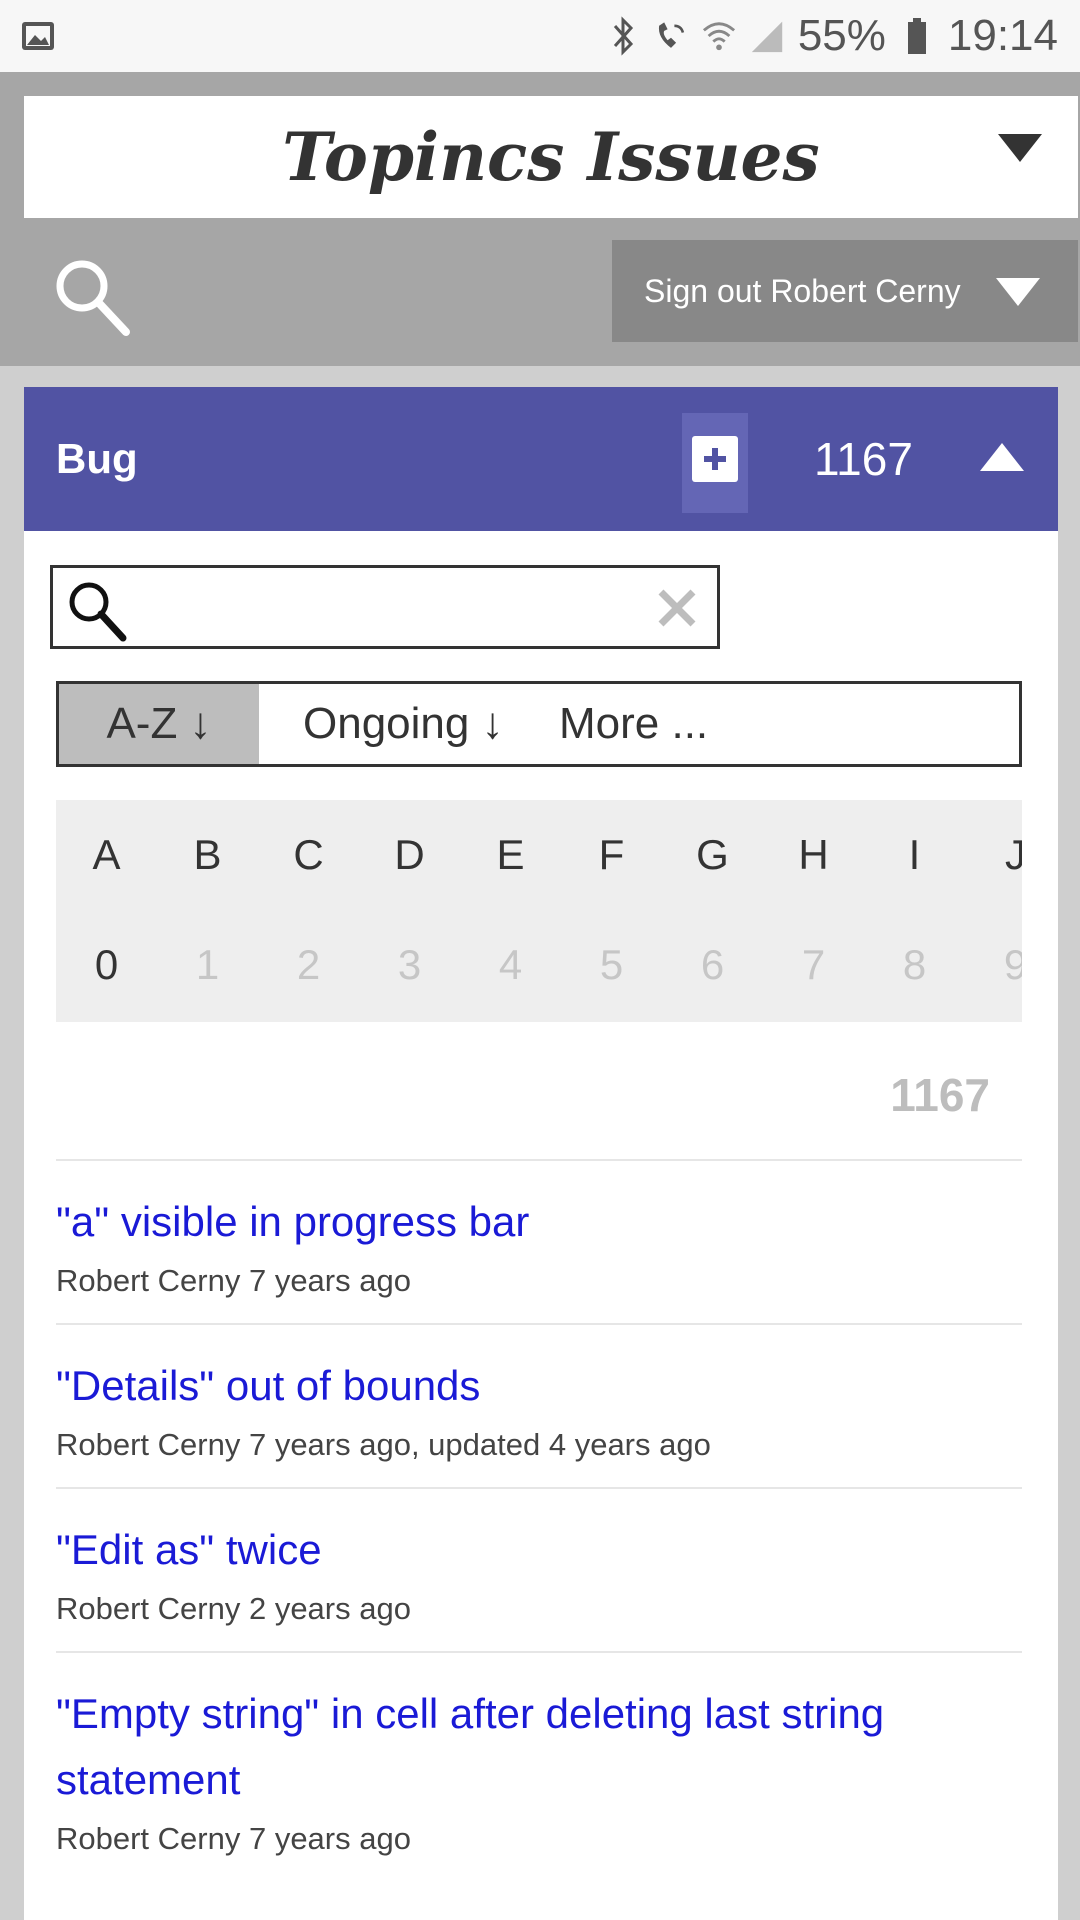 Image resolution: width=1080 pixels, height=1920 pixels. I want to click on index-digit: 9, so click(1012, 964).